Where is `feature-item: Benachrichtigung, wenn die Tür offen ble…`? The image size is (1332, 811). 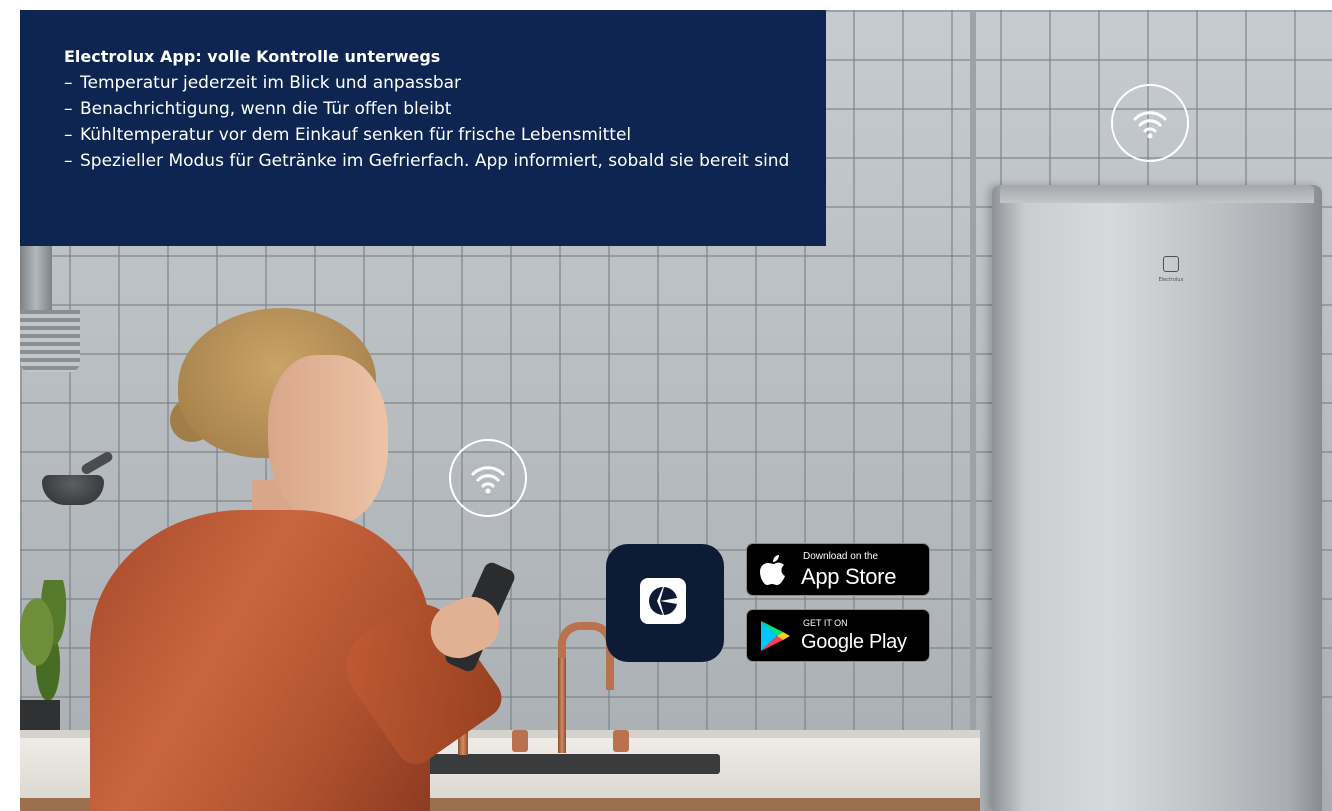
feature-item: Benachrichtigung, wenn die Tür offen ble… is located at coordinates (445, 109).